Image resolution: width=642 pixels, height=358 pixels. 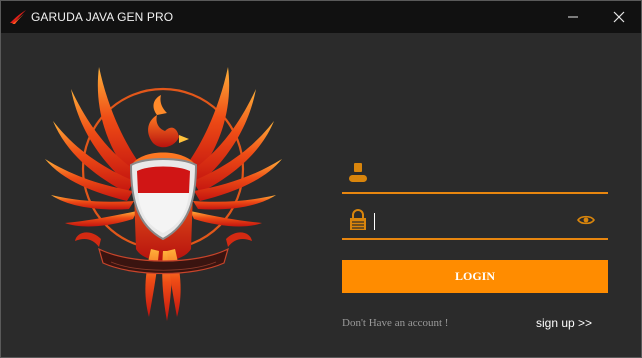 What do you see at coordinates (321, 17) in the screenshot?
I see `title-bar: GARUDA JAVA GEN PRO` at bounding box center [321, 17].